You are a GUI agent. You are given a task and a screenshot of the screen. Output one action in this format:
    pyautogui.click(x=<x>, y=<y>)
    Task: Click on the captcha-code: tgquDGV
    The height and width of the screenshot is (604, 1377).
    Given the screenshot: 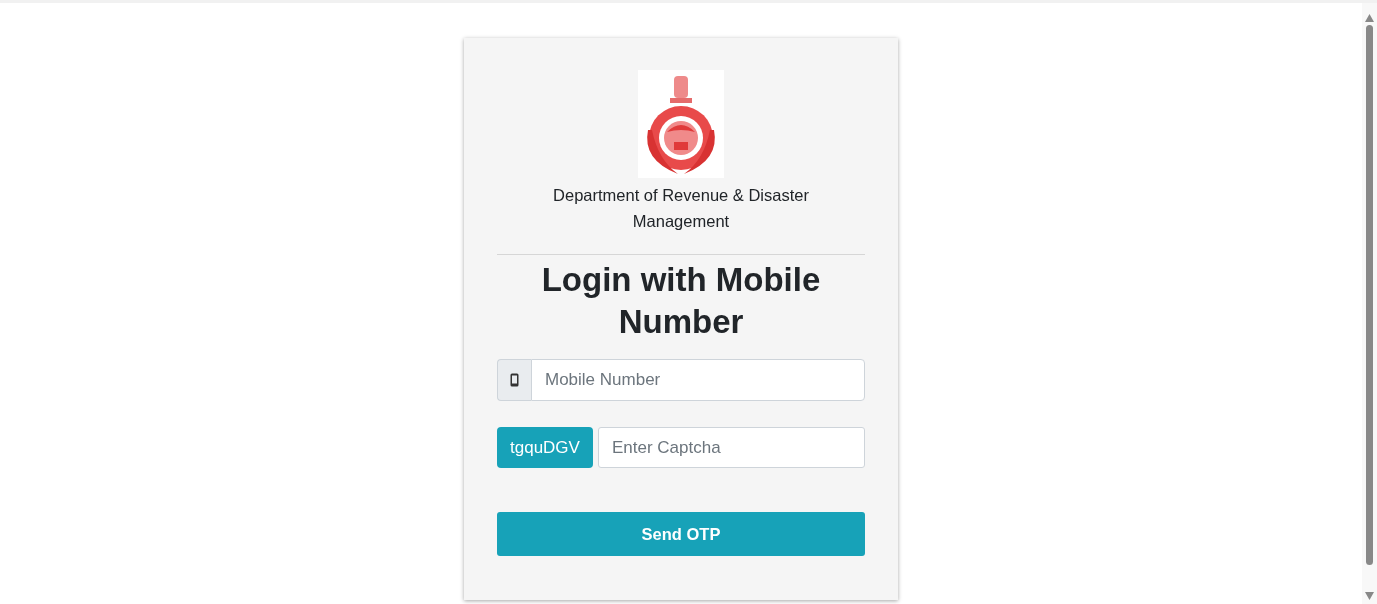 What is the action you would take?
    pyautogui.click(x=545, y=447)
    